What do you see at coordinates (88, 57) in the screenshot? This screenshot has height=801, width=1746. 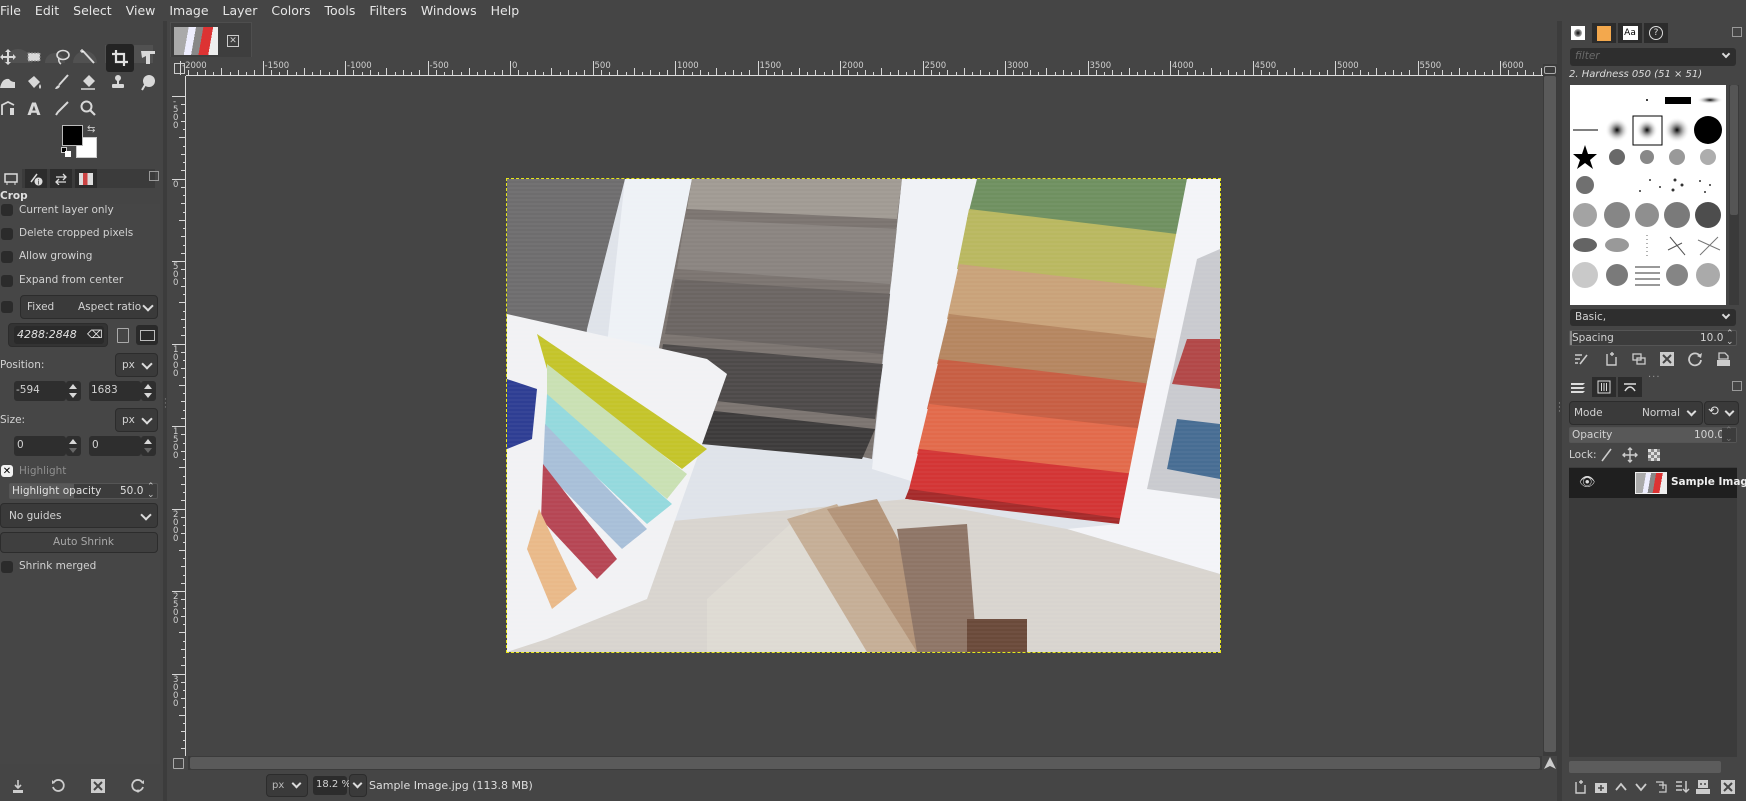 I see `fuzzy-select-tool` at bounding box center [88, 57].